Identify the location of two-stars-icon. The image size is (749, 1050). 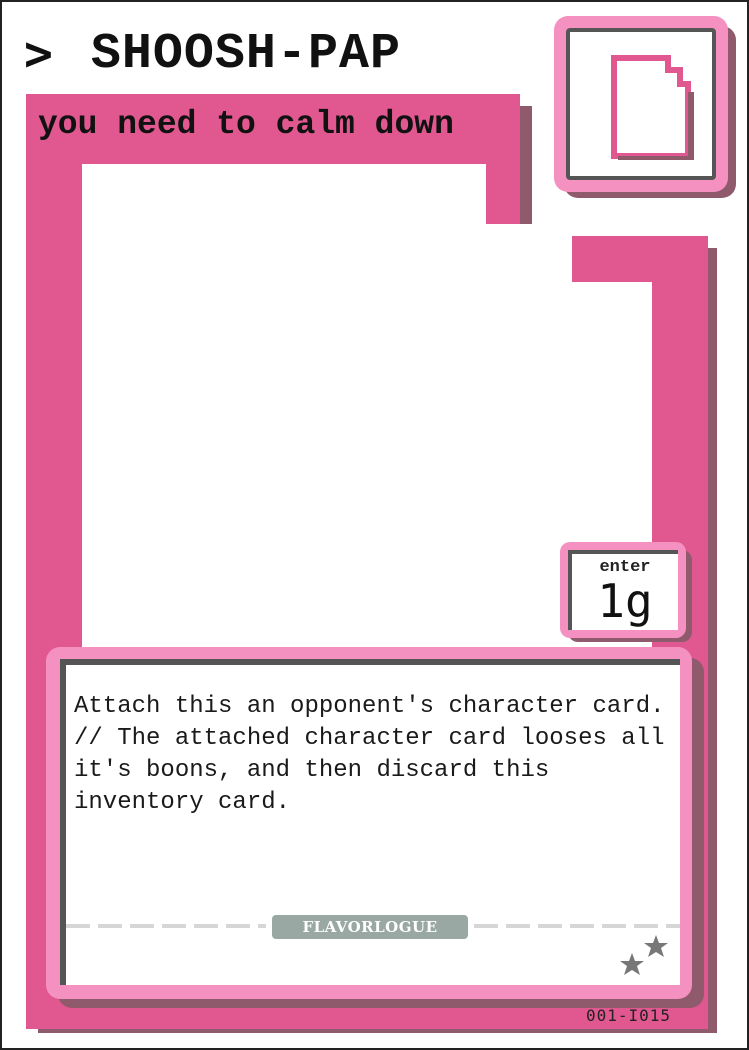
(644, 955).